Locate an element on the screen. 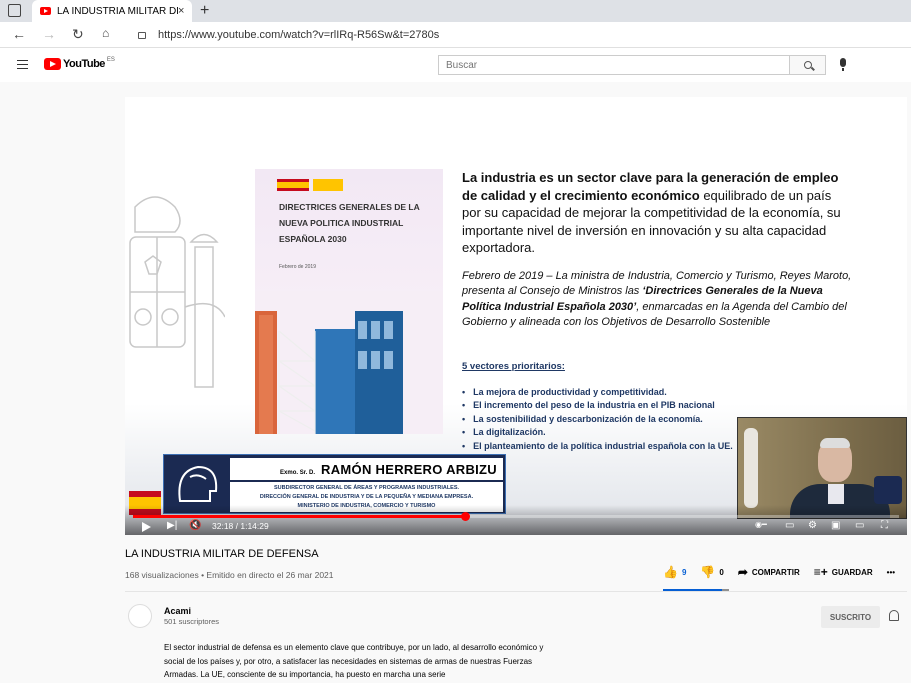 This screenshot has height=683, width=911. save-label: GUARDAR is located at coordinates (852, 572).